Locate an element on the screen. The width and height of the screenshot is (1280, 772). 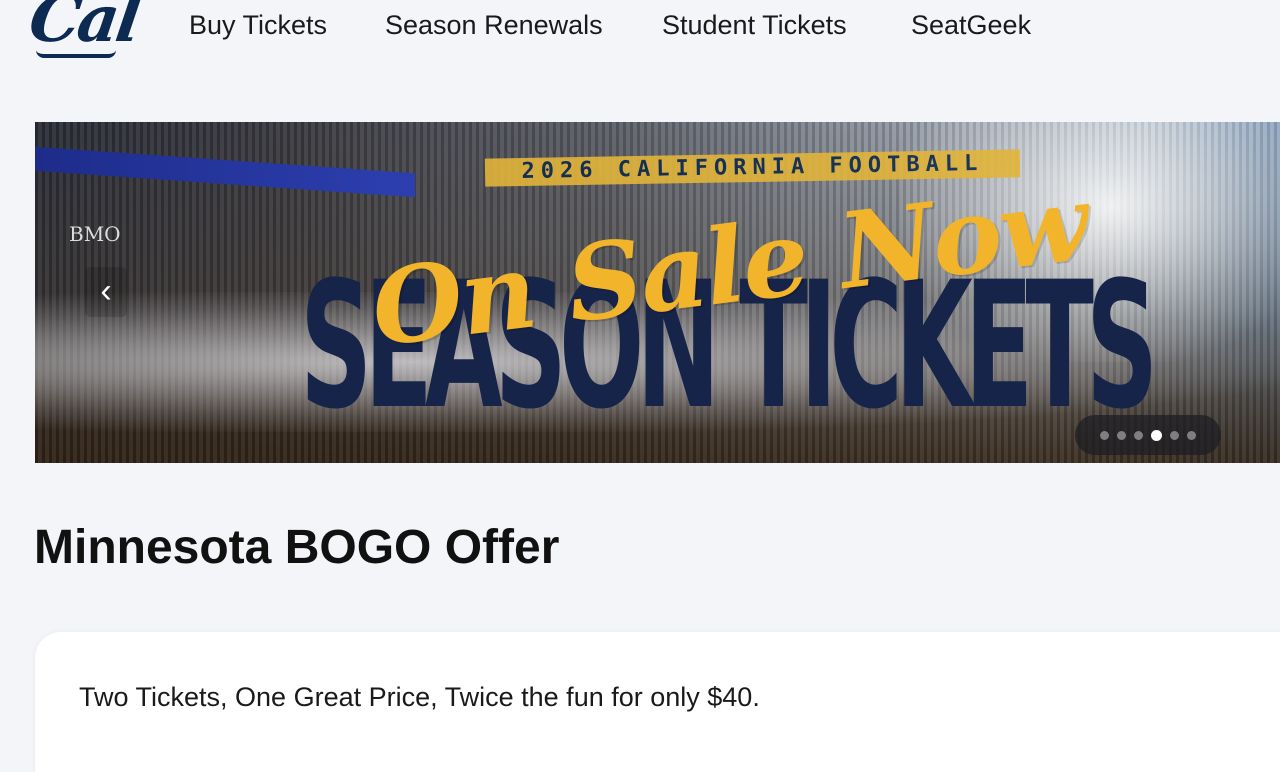
nav-student-tickets: Student Tickets is located at coordinates (754, 25).